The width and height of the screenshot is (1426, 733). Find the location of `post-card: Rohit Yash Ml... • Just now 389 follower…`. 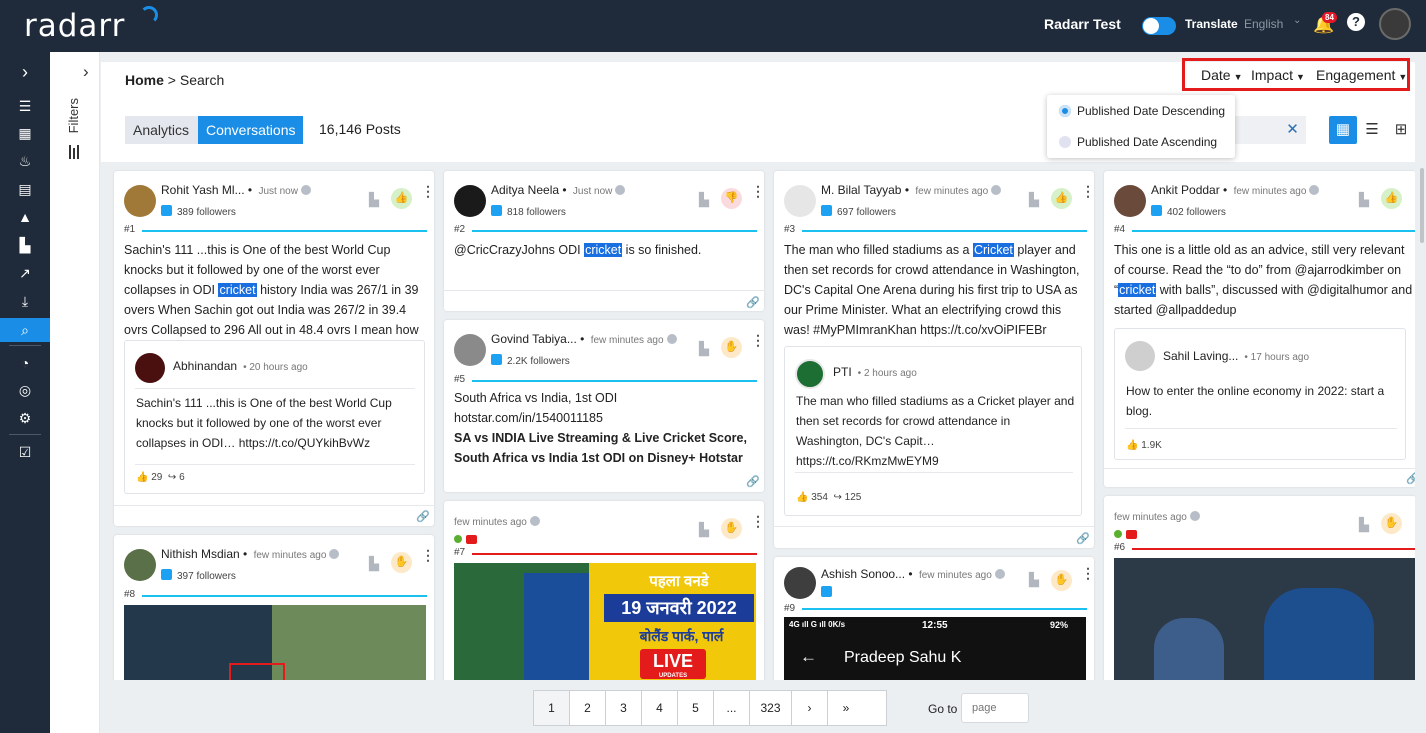

post-card: Rohit Yash Ml... • Just now 389 follower… is located at coordinates (274, 348).